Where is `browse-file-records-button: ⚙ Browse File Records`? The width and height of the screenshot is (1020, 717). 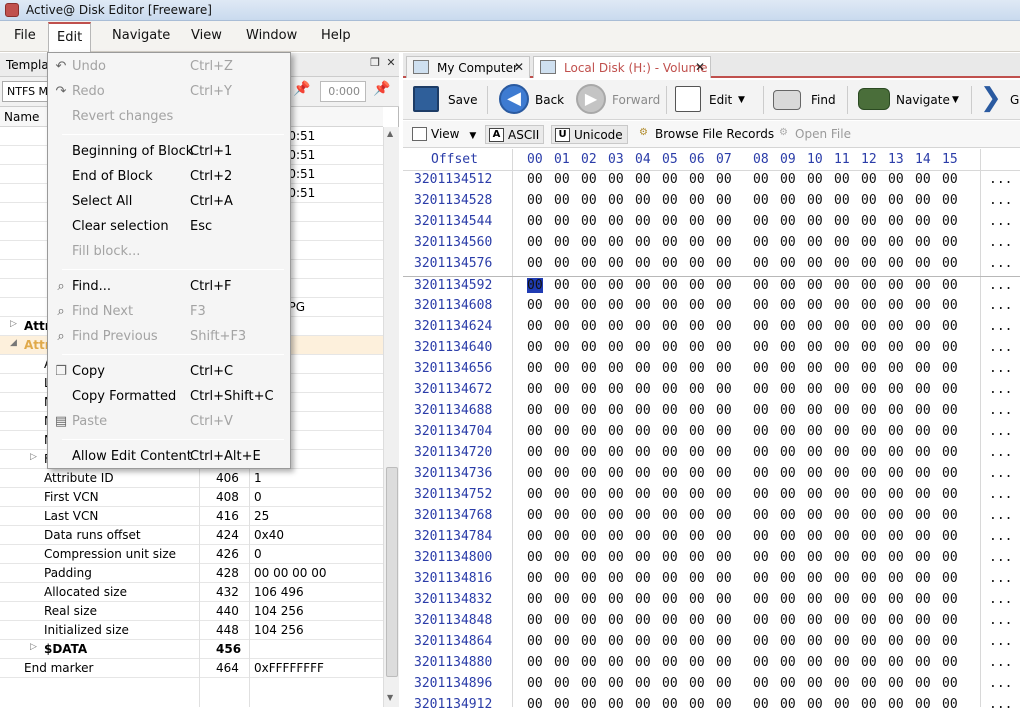 browse-file-records-button: ⚙ Browse File Records is located at coordinates (705, 134).